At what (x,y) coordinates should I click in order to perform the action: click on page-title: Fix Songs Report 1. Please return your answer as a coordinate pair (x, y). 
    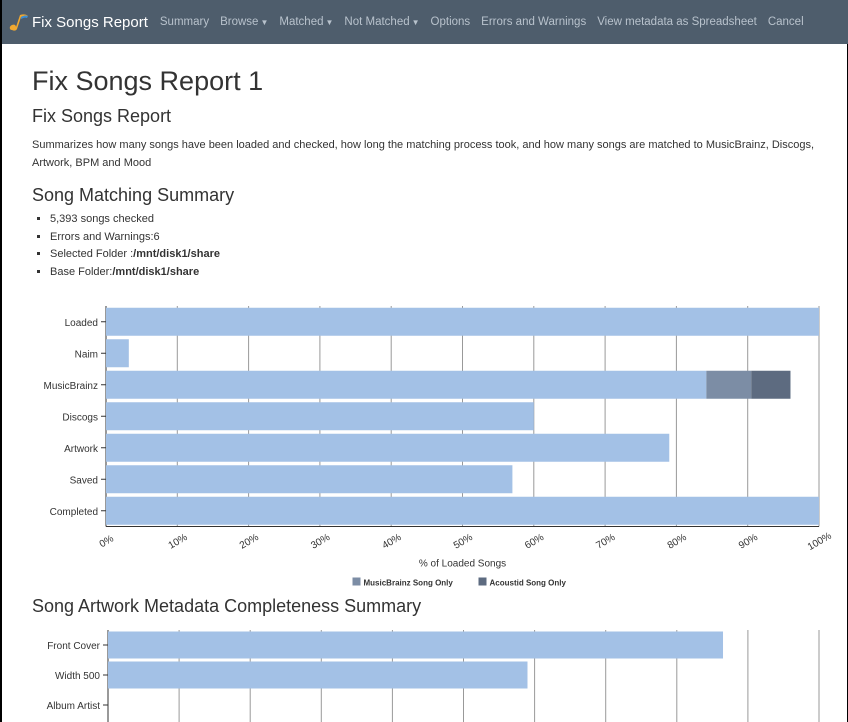
    Looking at the image, I should click on (148, 81).